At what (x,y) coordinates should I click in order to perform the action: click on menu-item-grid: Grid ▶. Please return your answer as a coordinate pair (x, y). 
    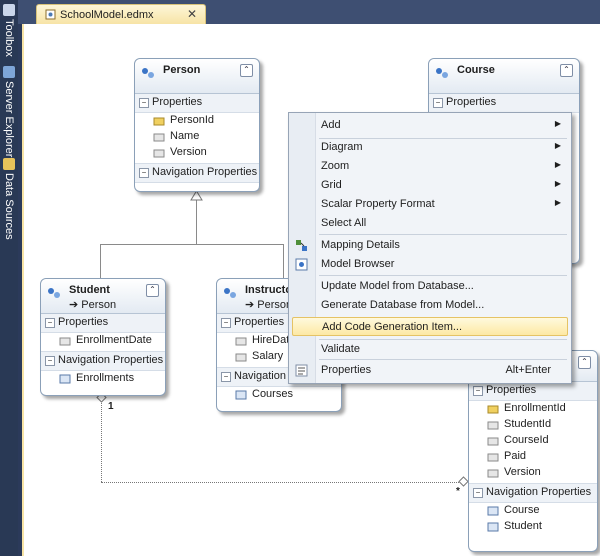
    Looking at the image, I should click on (430, 185).